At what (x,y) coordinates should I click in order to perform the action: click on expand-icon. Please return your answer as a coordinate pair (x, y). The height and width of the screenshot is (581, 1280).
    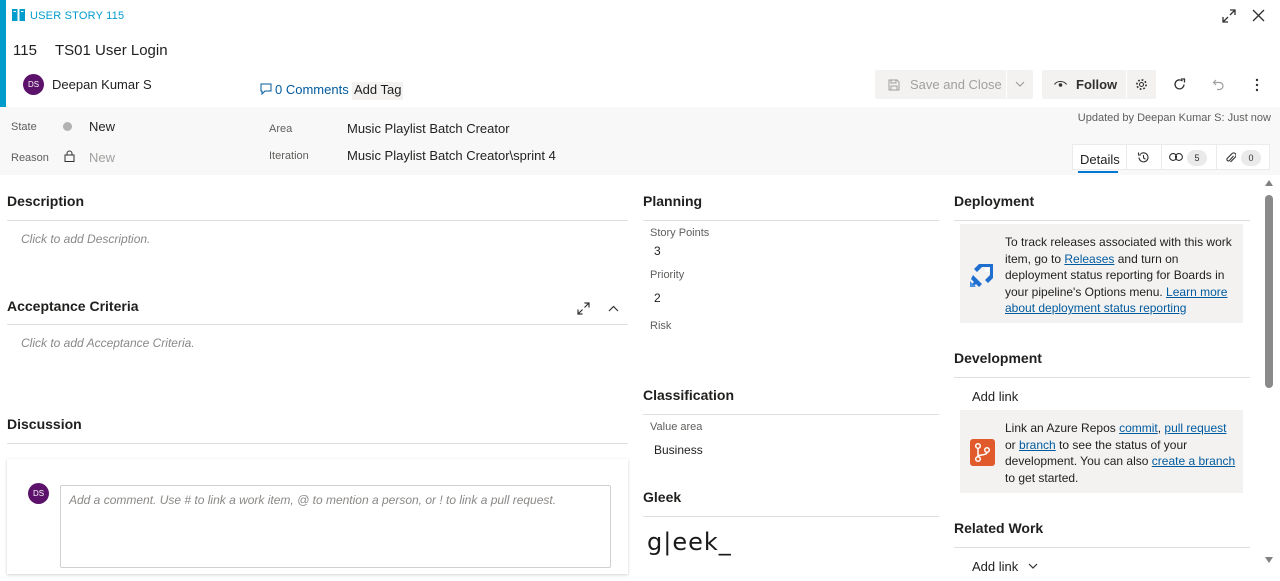
    Looking at the image, I should click on (1229, 16).